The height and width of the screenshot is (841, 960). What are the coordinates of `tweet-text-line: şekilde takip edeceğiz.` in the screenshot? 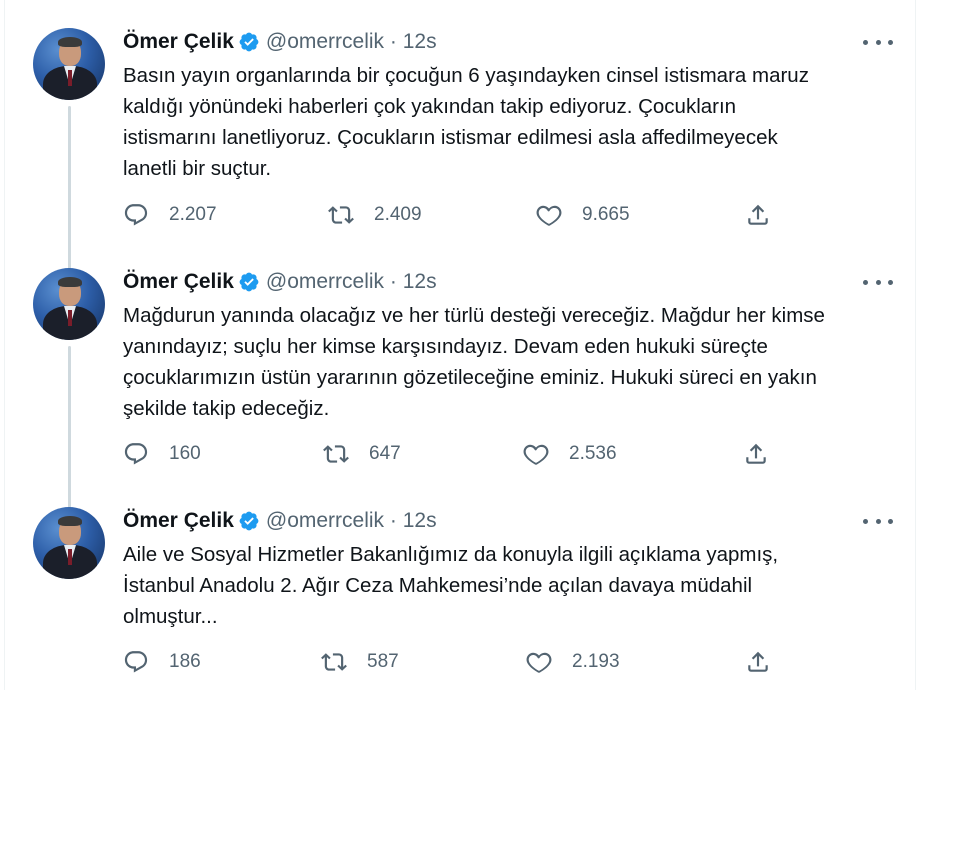 It's located at (226, 408).